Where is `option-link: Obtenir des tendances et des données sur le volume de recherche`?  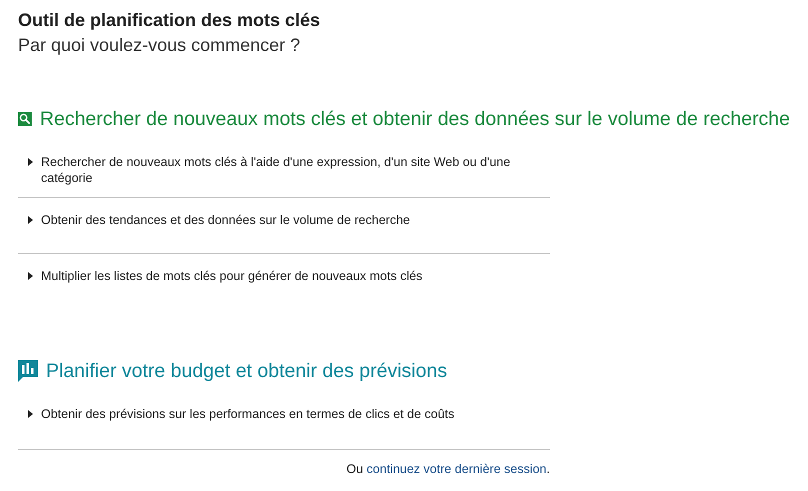
option-link: Obtenir des tendances et des données sur le volume de recherche is located at coordinates (225, 220).